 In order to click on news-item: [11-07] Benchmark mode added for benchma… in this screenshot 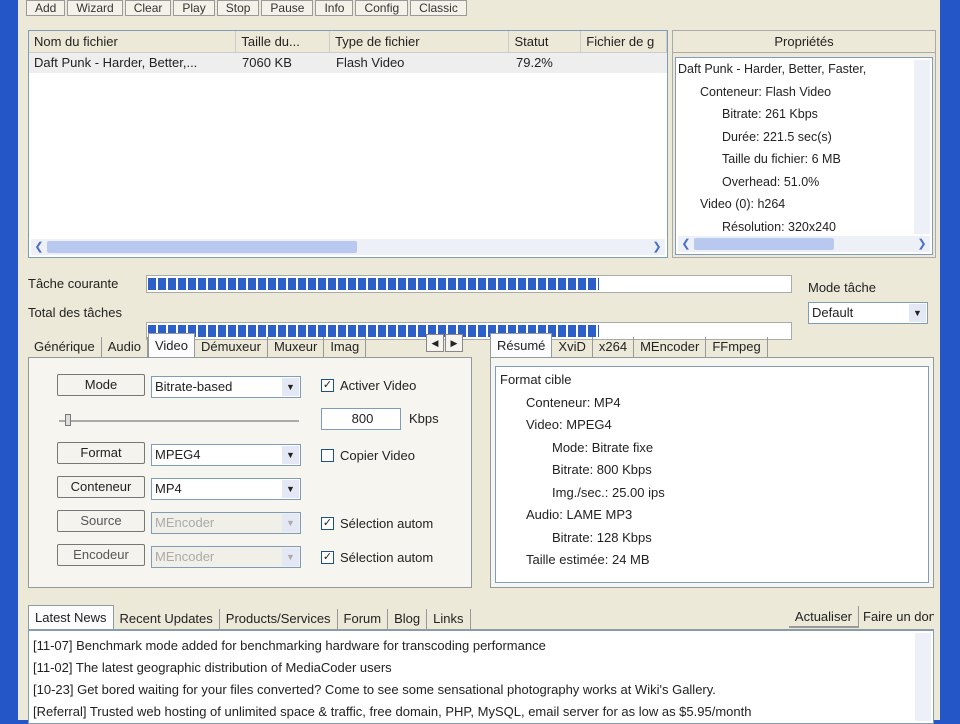, I will do `click(473, 646)`.